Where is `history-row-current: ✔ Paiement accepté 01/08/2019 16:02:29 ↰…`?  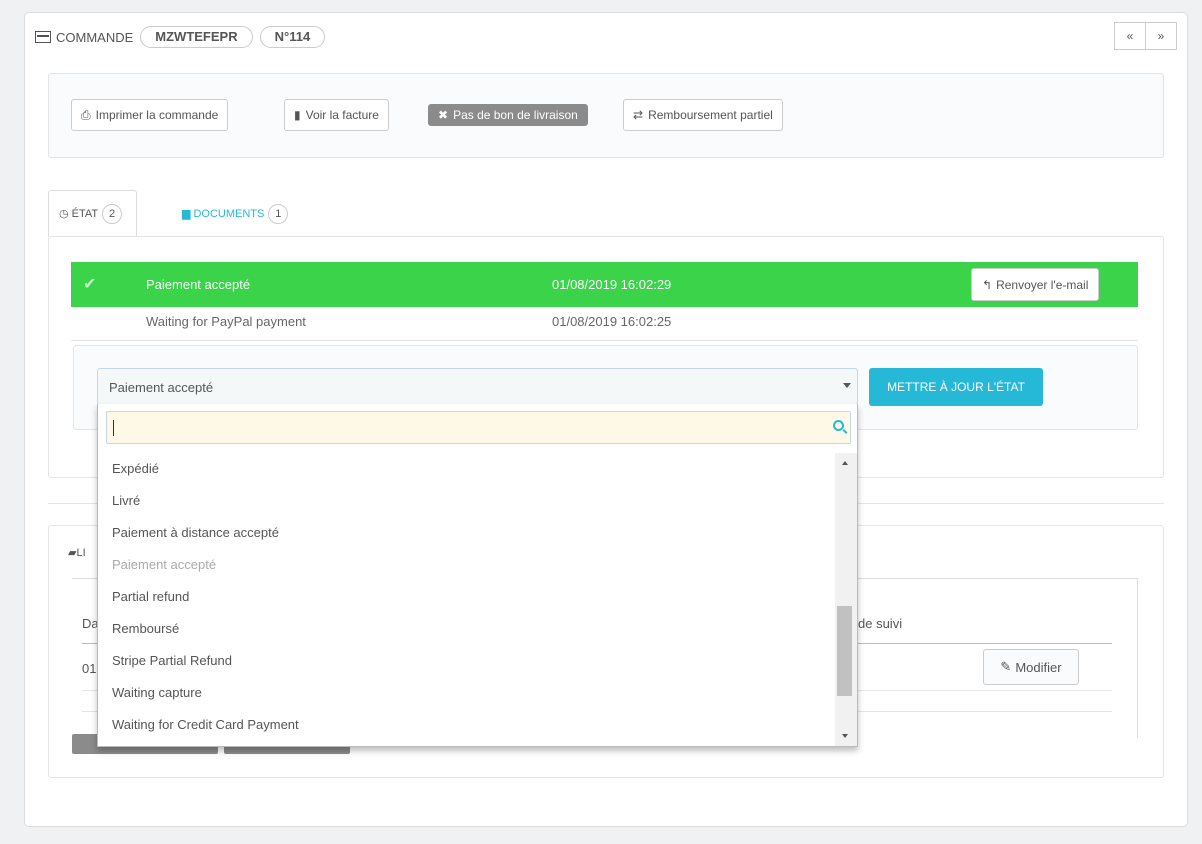 history-row-current: ✔ Paiement accepté 01/08/2019 16:02:29 ↰… is located at coordinates (604, 284).